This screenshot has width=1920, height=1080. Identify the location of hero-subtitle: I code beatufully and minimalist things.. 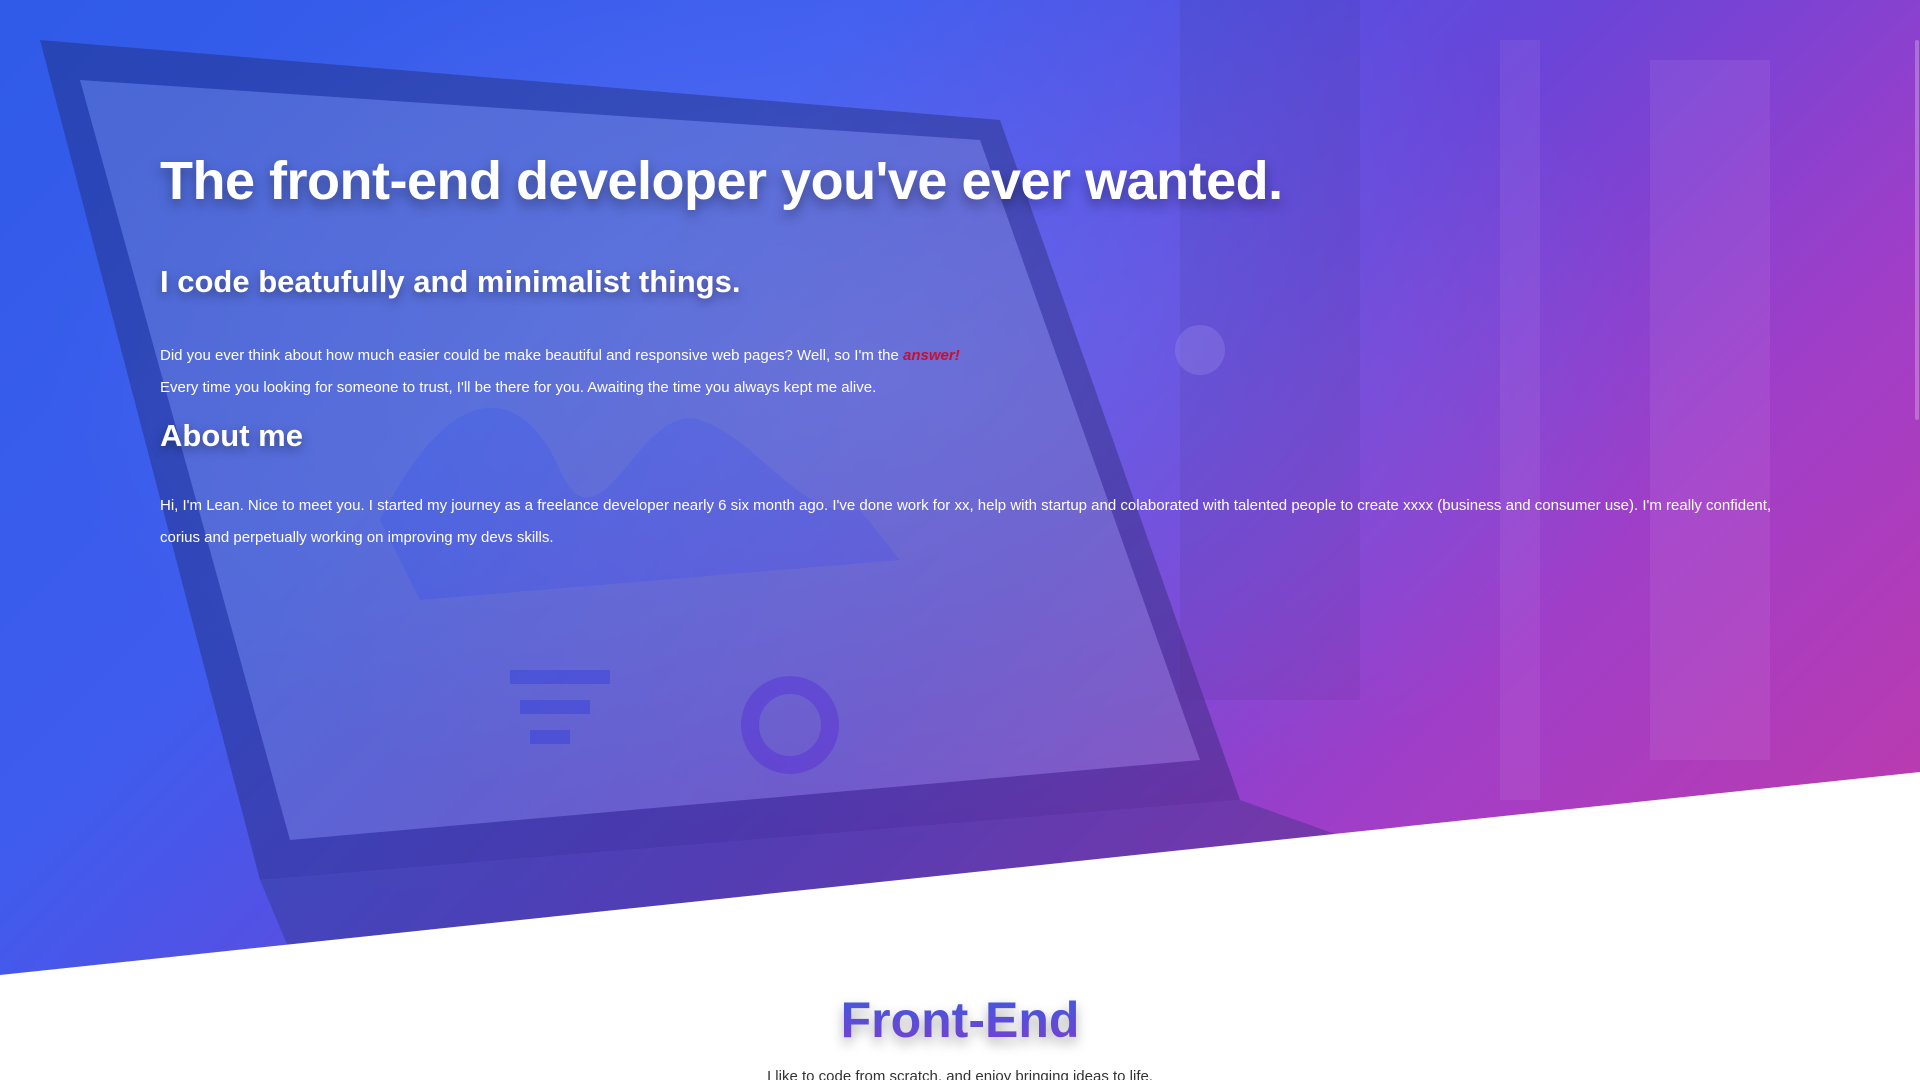
(450, 281).